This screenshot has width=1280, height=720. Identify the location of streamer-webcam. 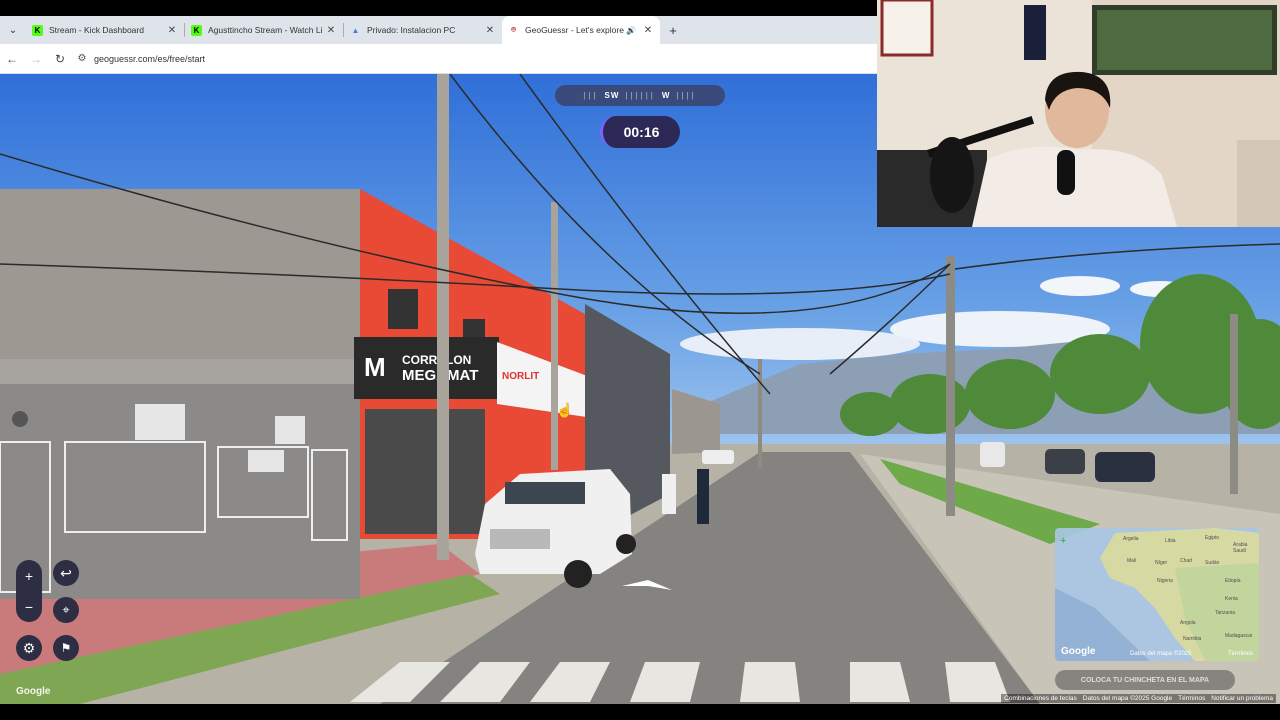
(1078, 113).